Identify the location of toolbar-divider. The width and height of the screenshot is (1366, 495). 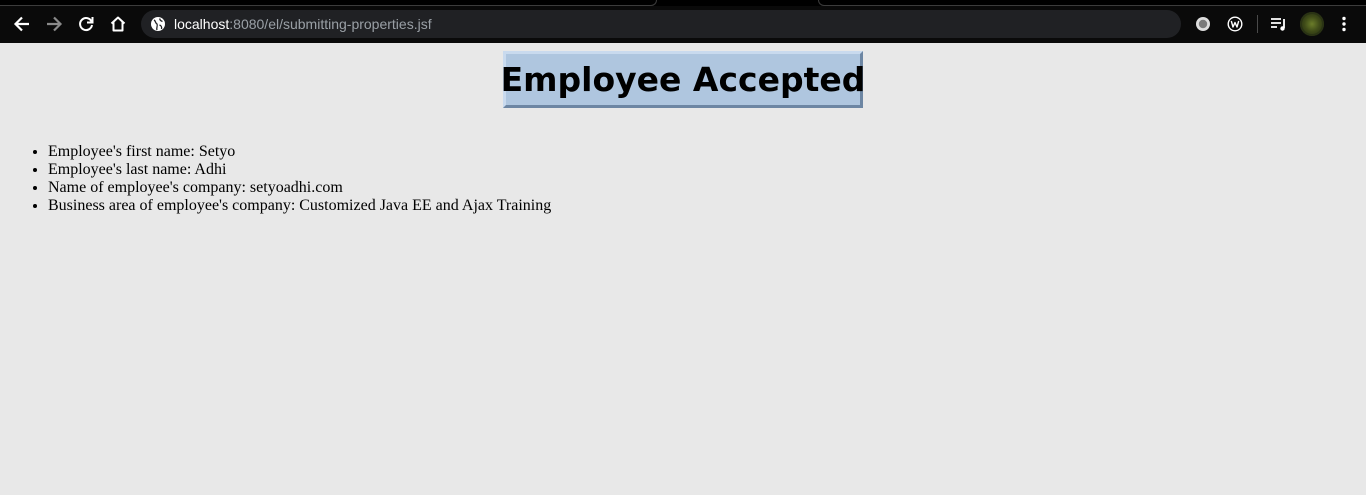
(1257, 24).